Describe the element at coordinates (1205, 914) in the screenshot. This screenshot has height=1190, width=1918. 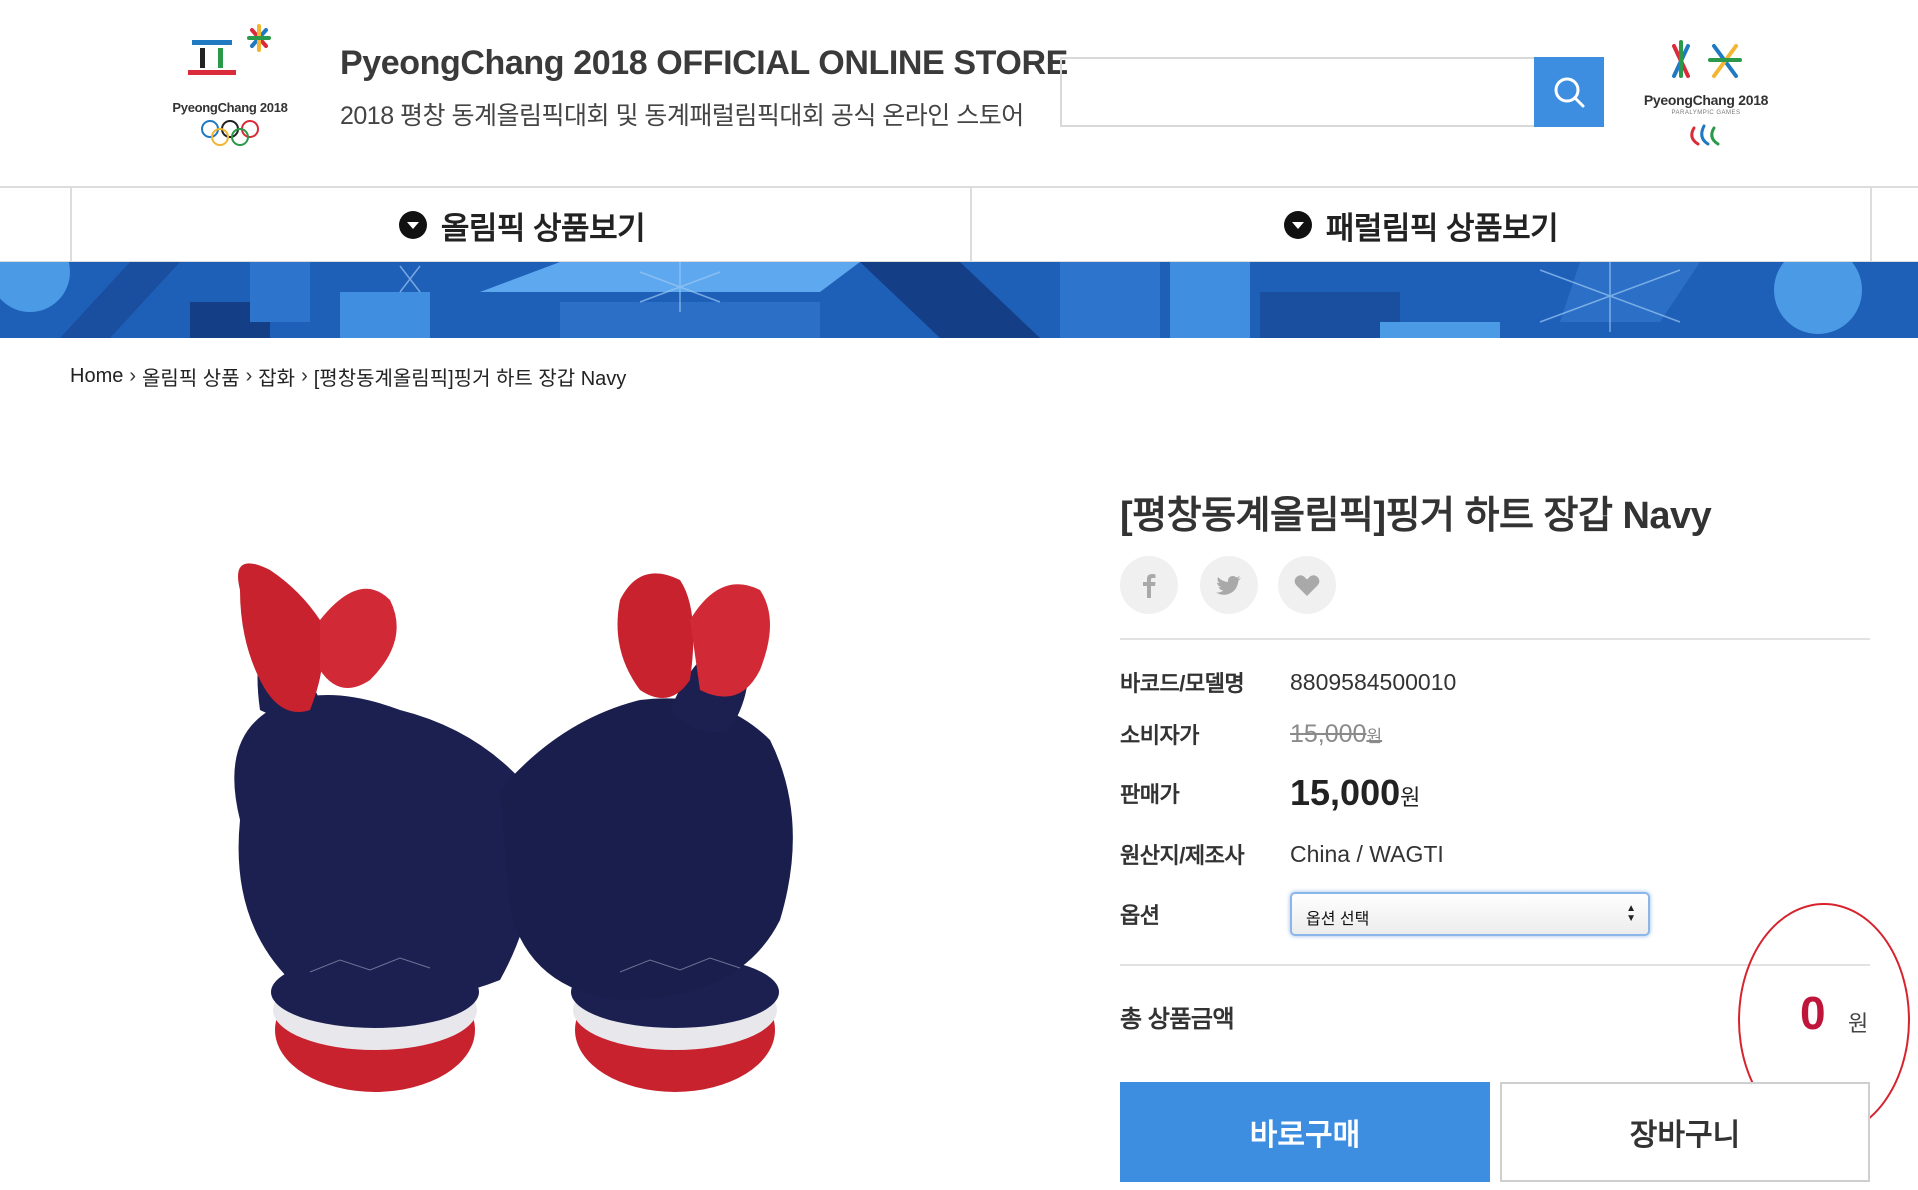
I see `option-row: 옵션` at that location.